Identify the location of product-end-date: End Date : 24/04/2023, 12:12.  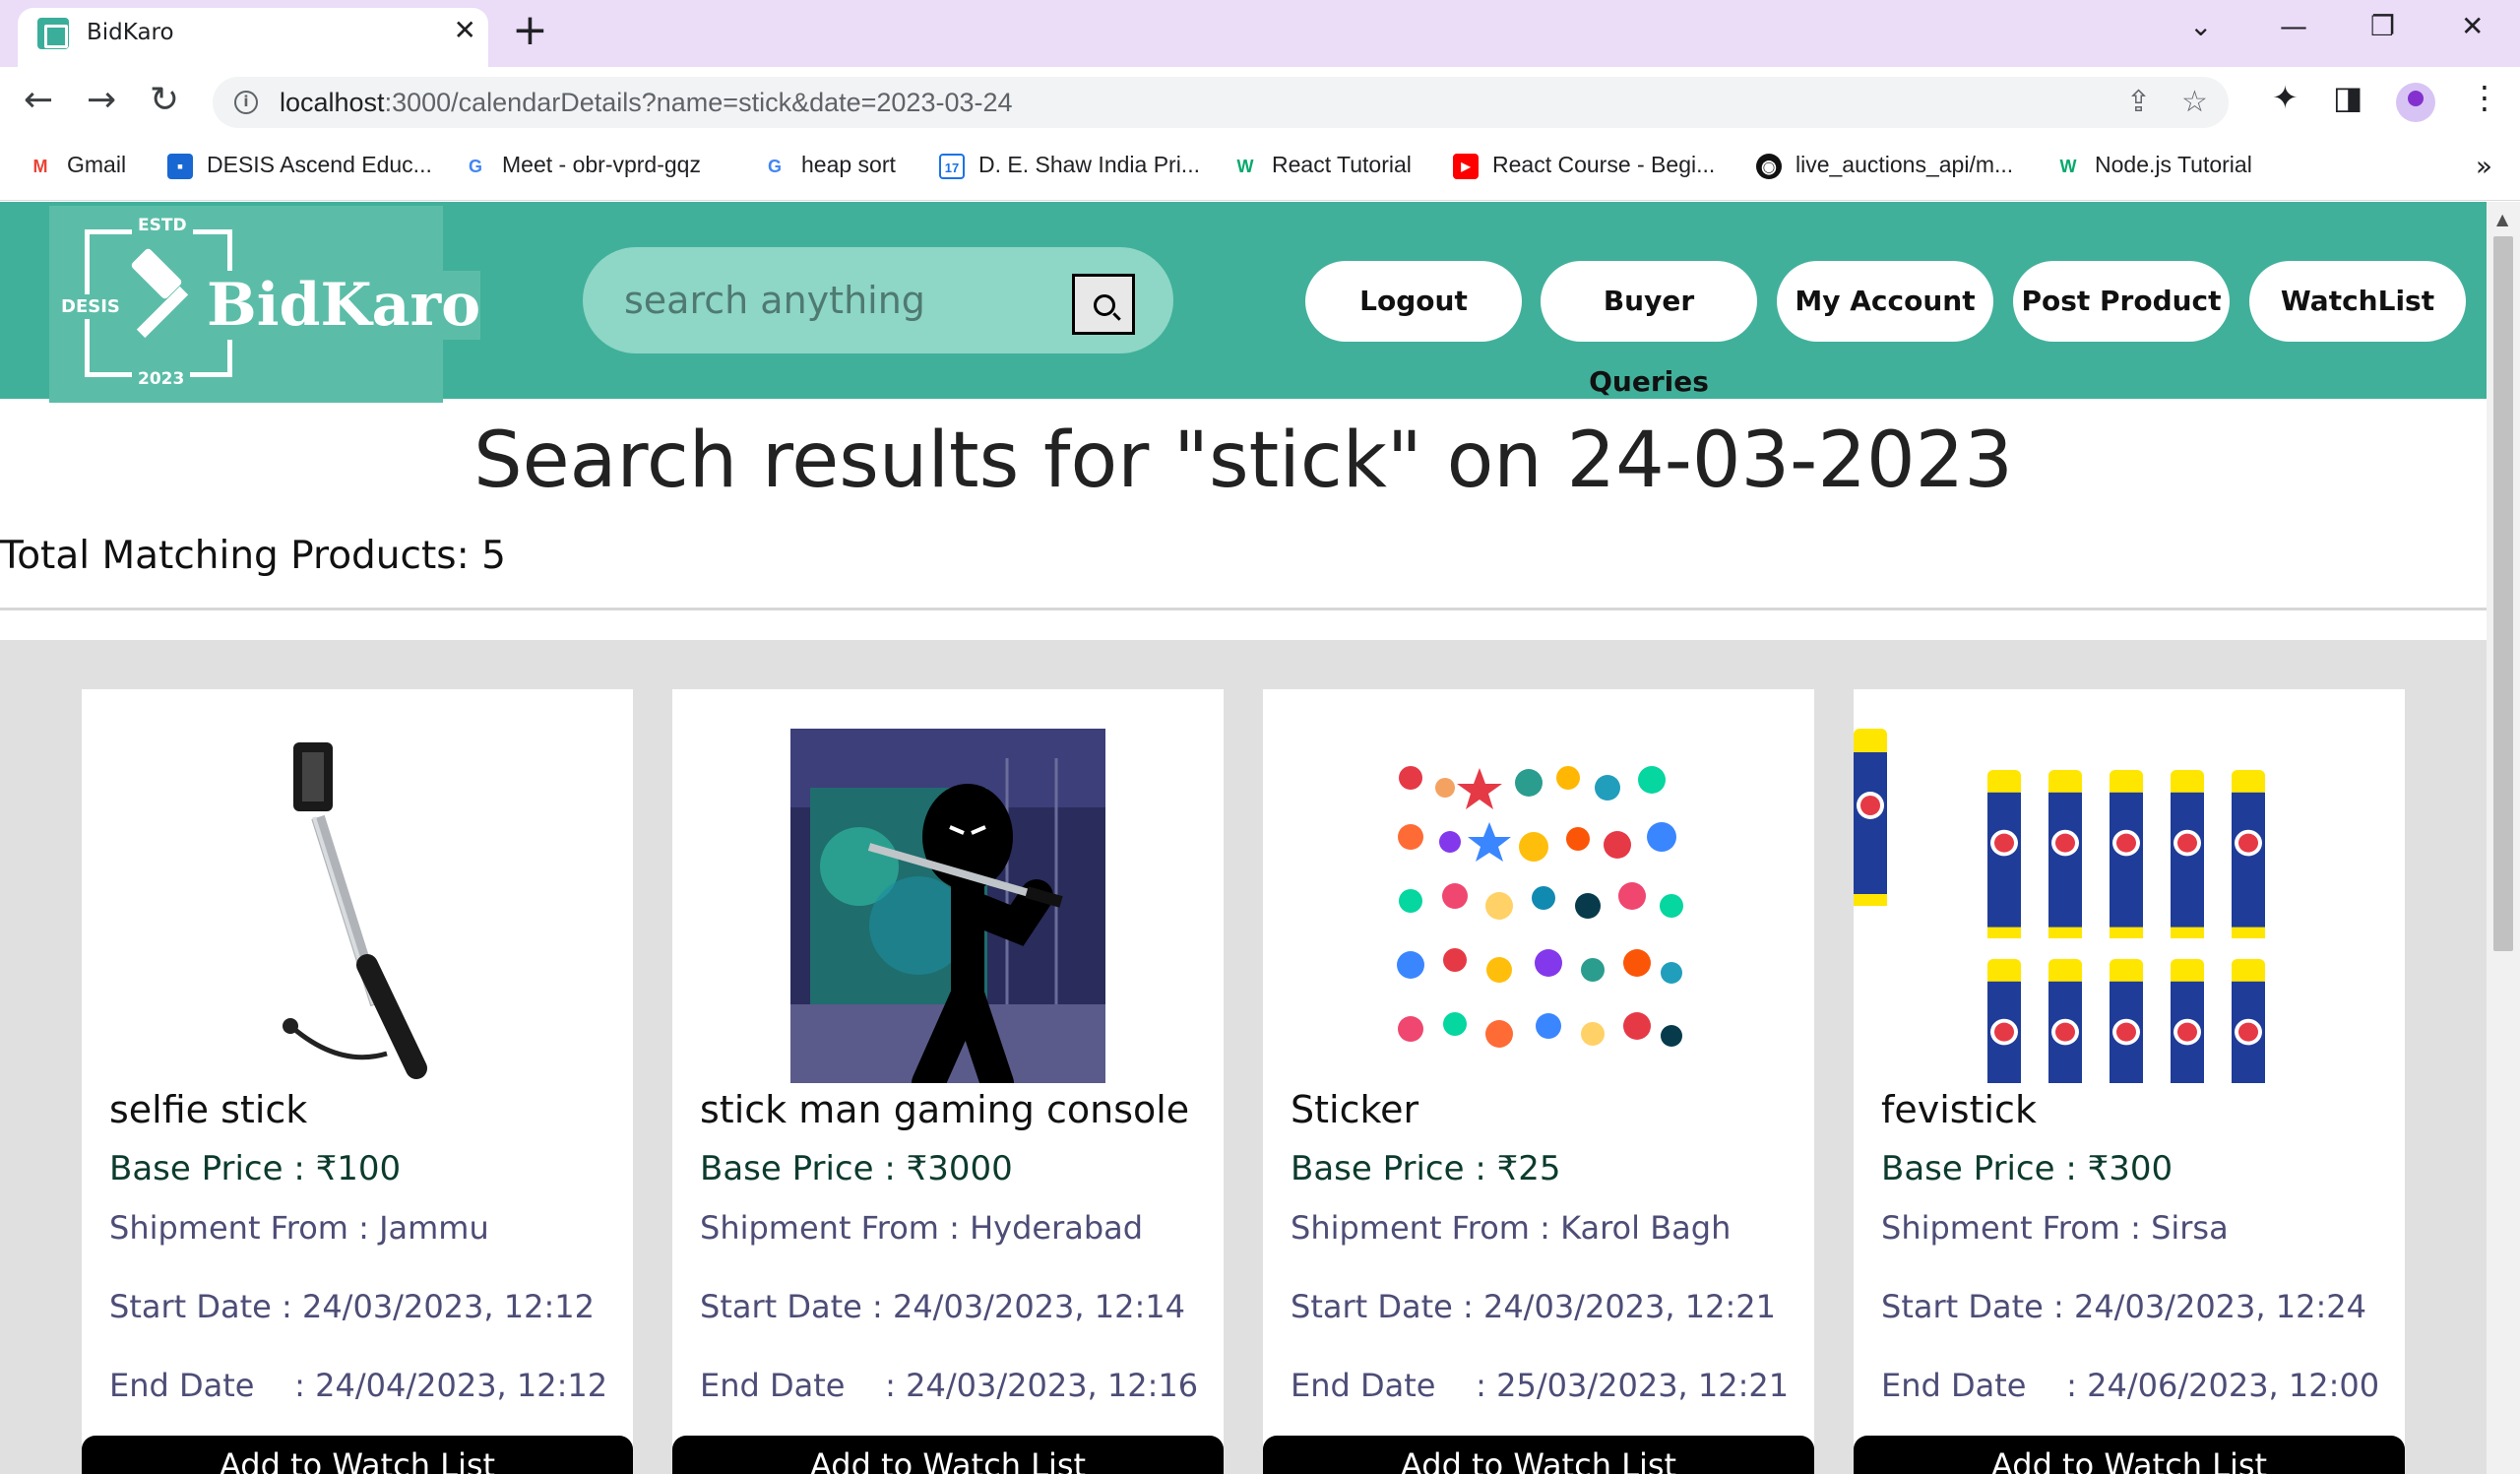
(358, 1386).